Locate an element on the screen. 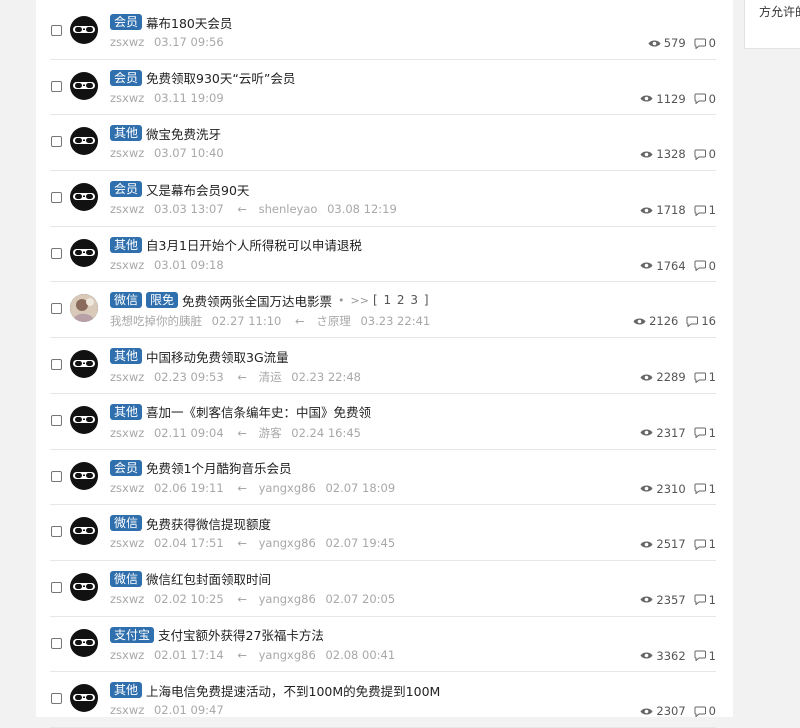 The width and height of the screenshot is (800, 728). last-reply-user: 清运 is located at coordinates (270, 377).